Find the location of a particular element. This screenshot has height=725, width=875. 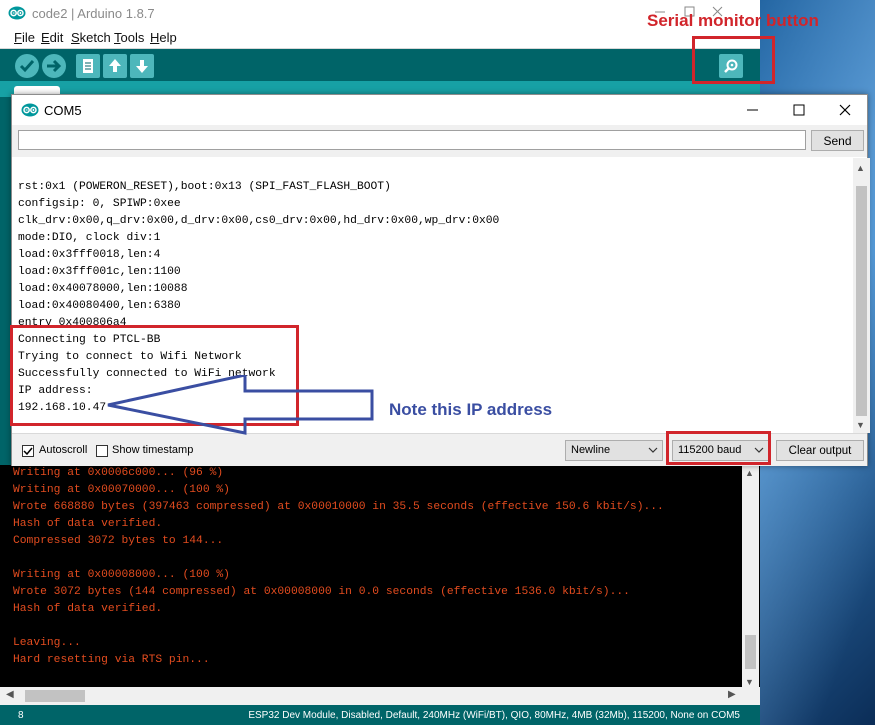

output-vertical-scrollbar: ▲ ▼ is located at coordinates (861, 295).